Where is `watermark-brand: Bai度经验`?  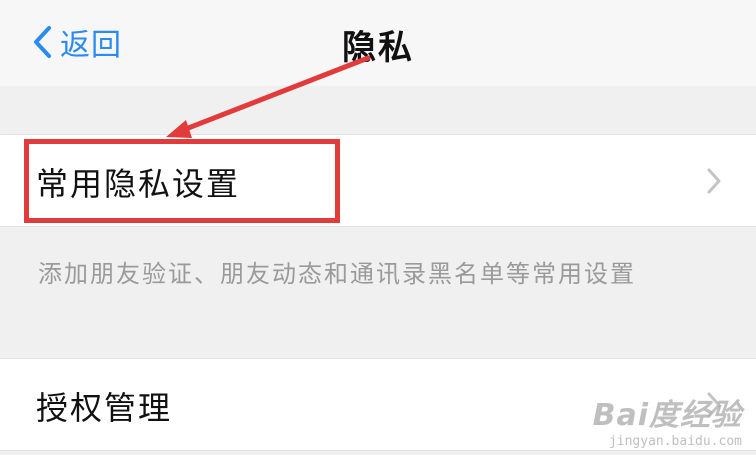
watermark-brand: Bai度经验 is located at coordinates (667, 415).